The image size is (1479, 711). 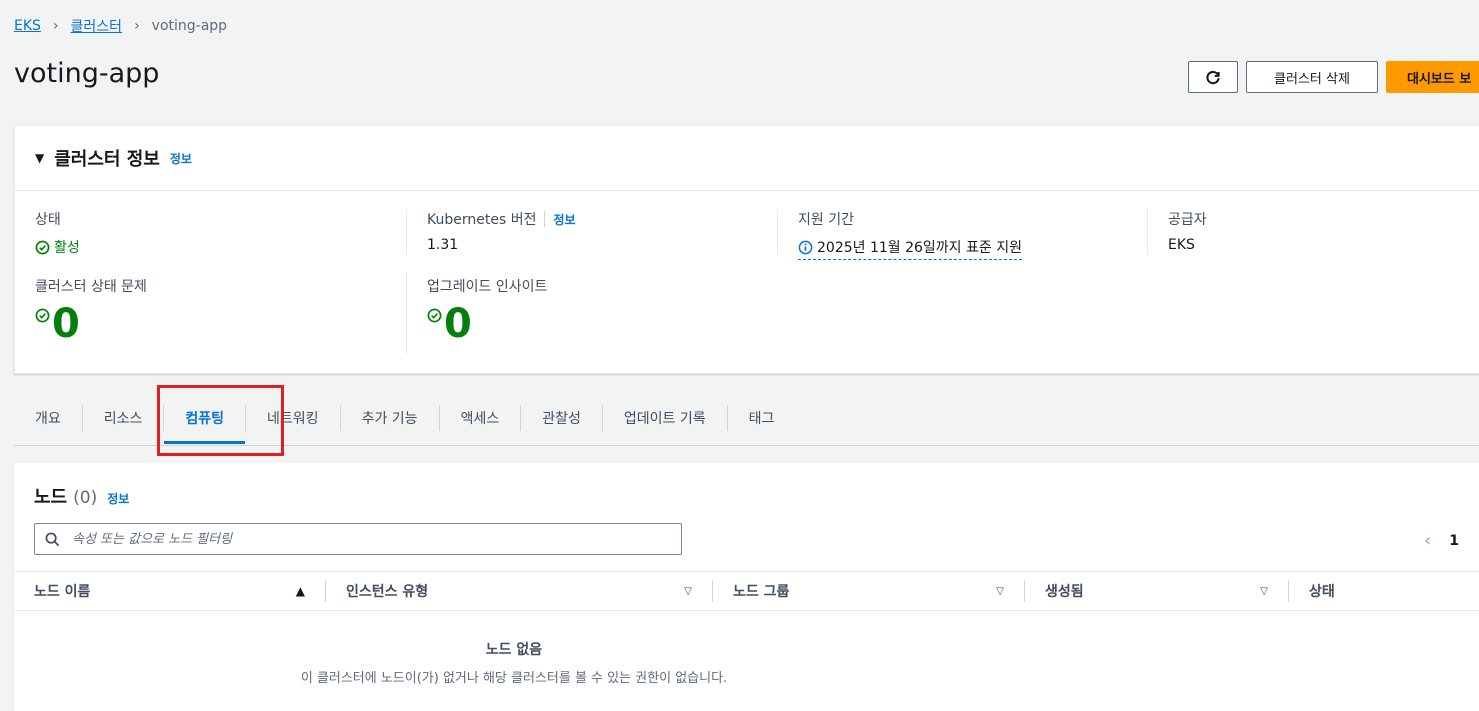 What do you see at coordinates (124, 417) in the screenshot?
I see `tab-resources: 리소스` at bounding box center [124, 417].